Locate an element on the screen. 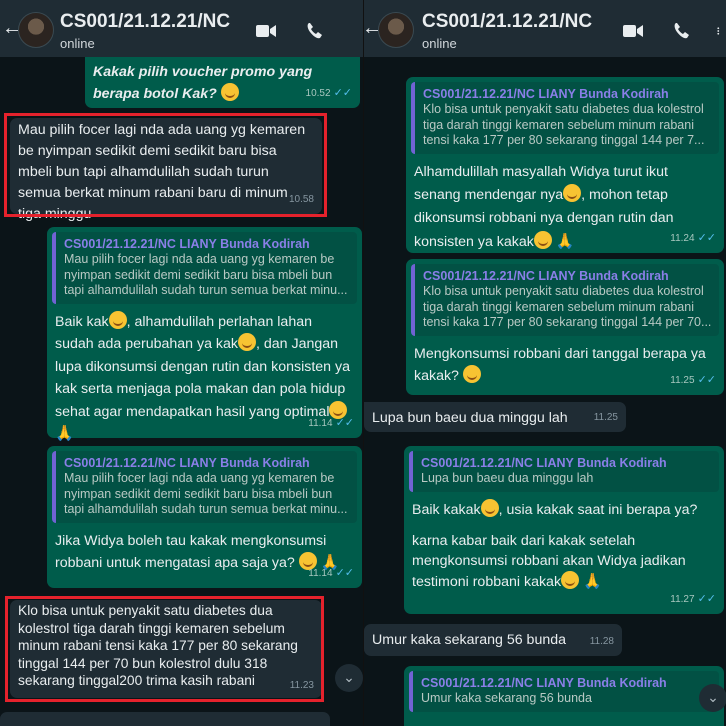 This screenshot has height=726, width=726. quoted-text: Umur kaka sekarang 56 bunda is located at coordinates (506, 698).